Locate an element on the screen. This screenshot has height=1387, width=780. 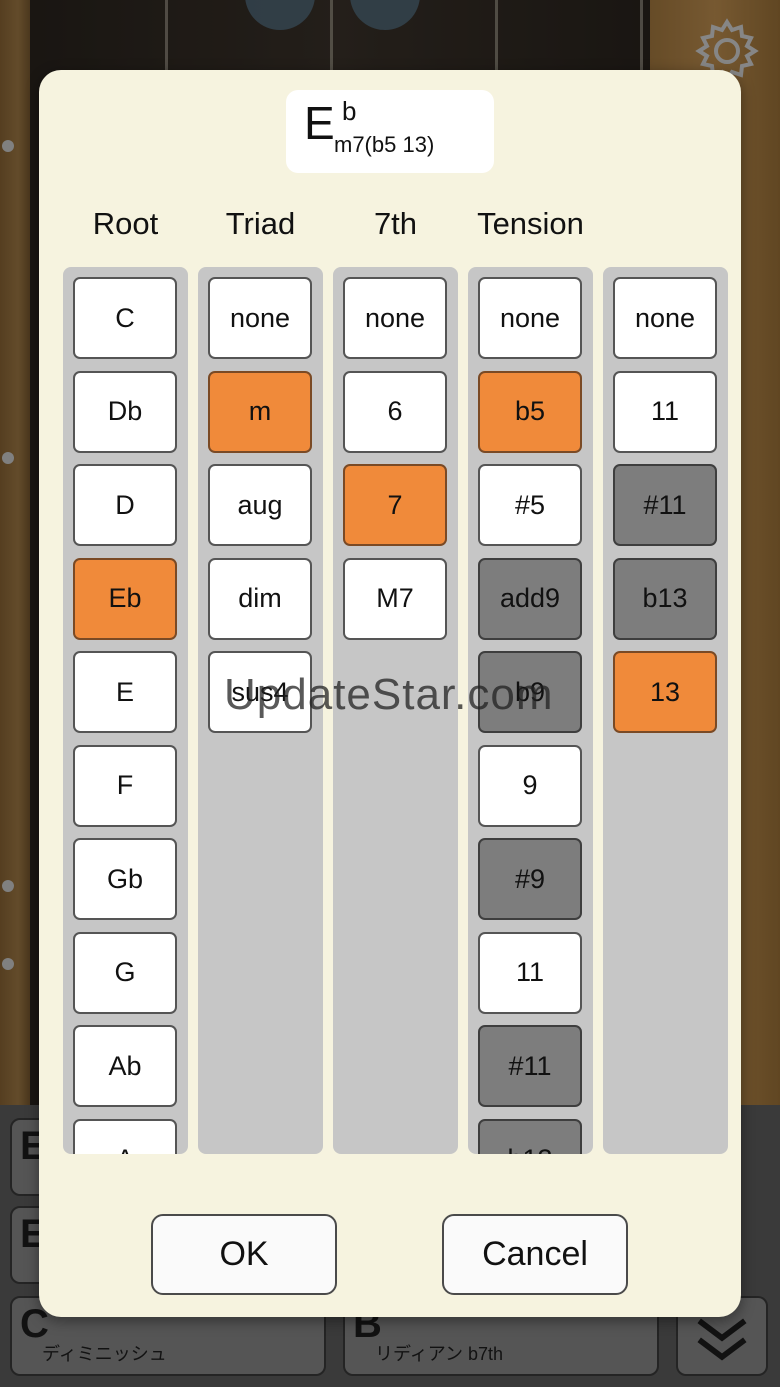
root-option: F is located at coordinates (125, 785).